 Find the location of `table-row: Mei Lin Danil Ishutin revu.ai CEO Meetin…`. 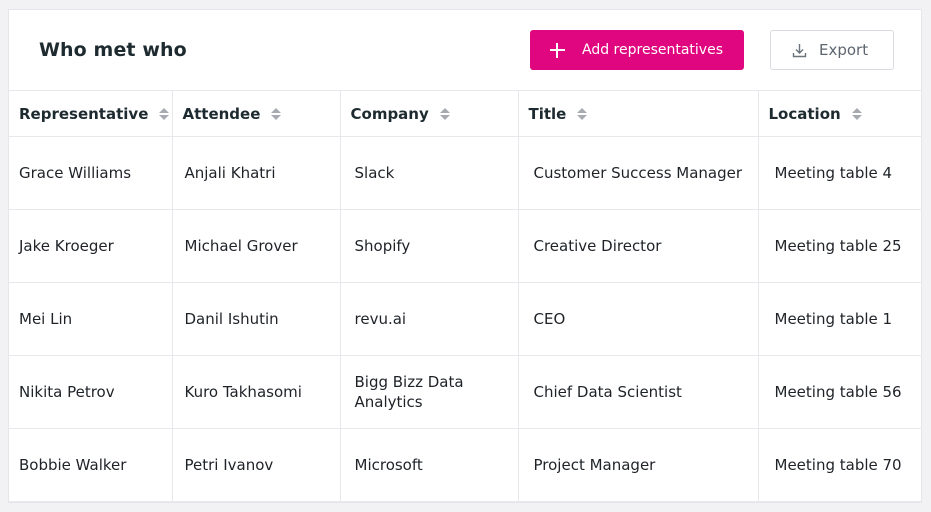

table-row: Mei Lin Danil Ishutin revu.ai CEO Meetin… is located at coordinates (465, 319).